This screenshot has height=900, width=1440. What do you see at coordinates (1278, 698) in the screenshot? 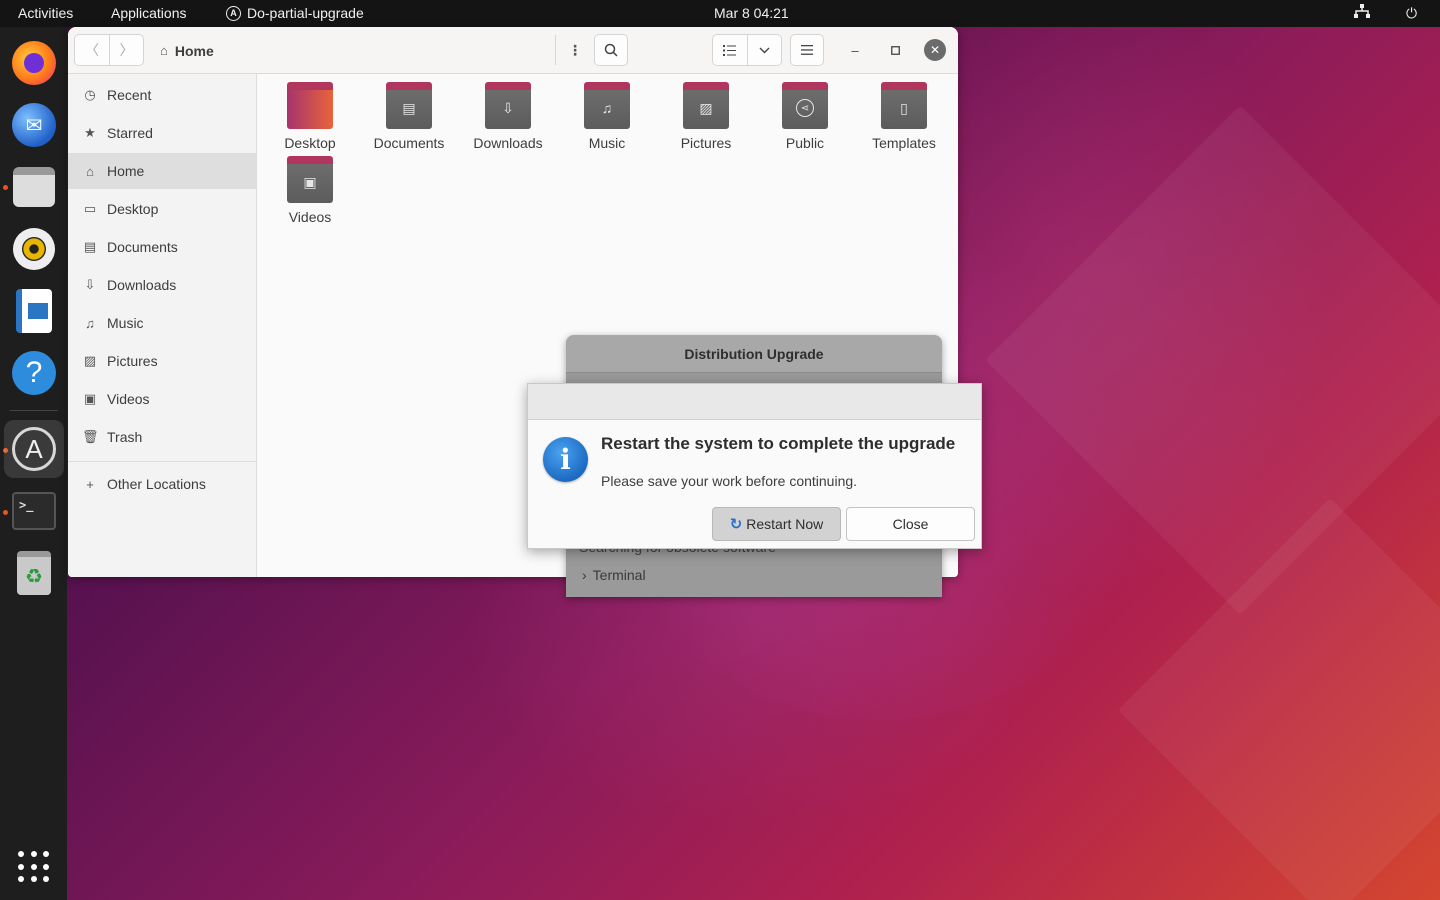
I see `wallpaper-shape` at bounding box center [1278, 698].